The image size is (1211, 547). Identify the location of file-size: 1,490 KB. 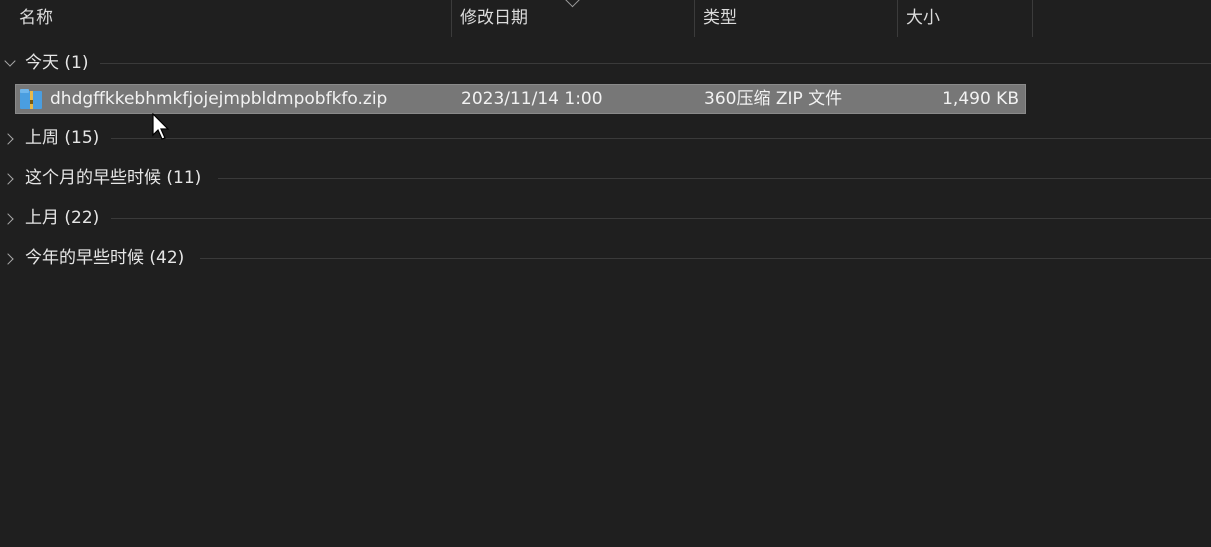
(980, 99).